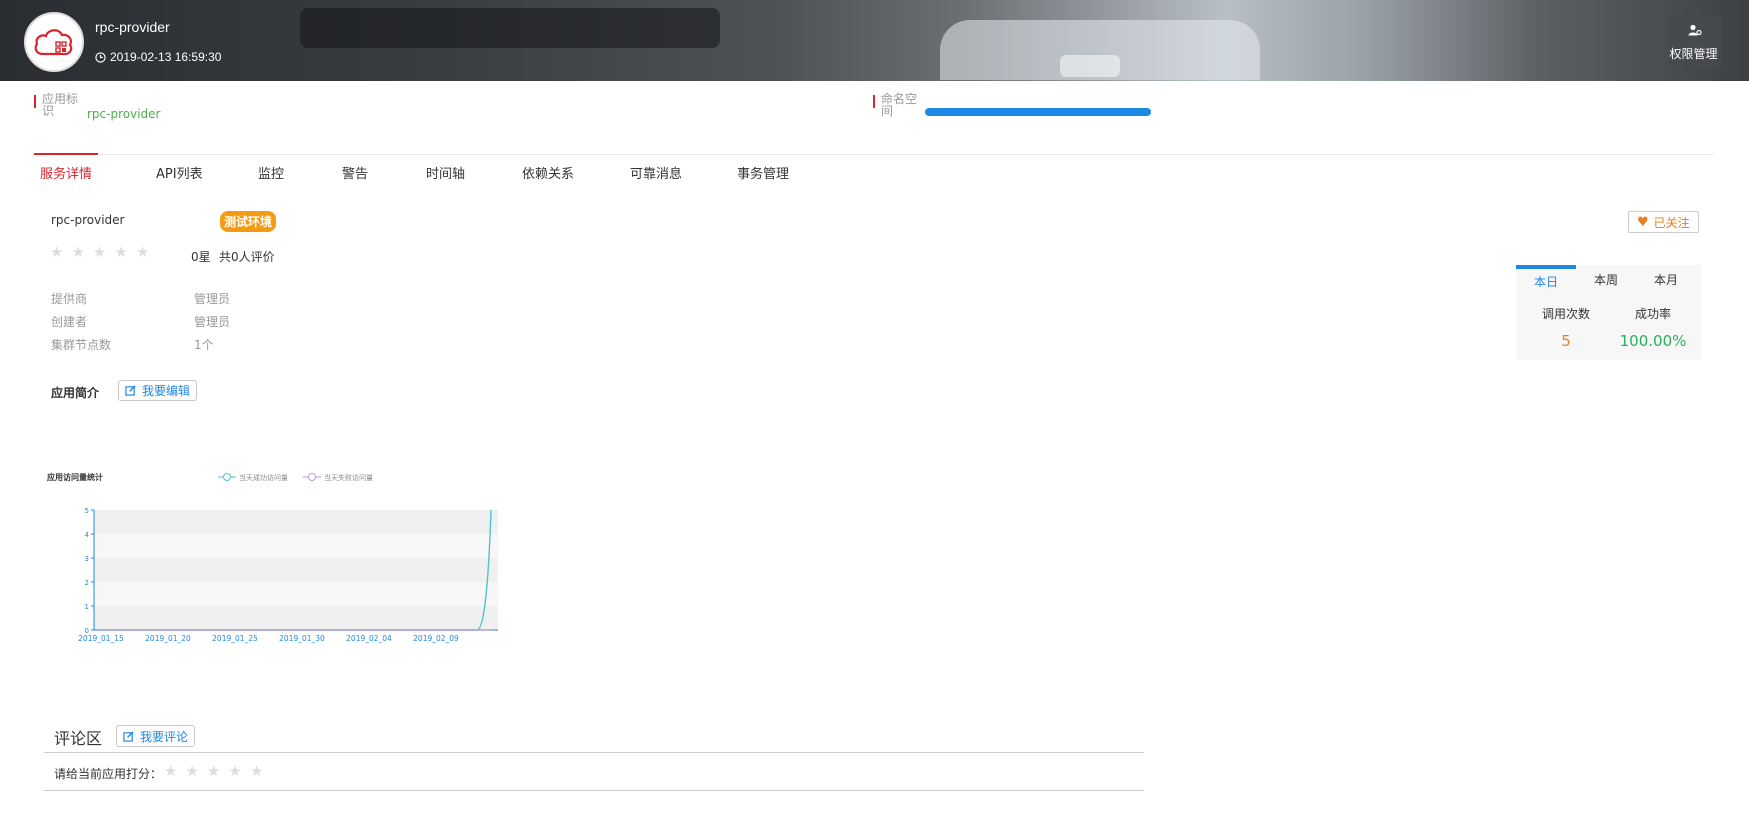  Describe the element at coordinates (1652, 314) in the screenshot. I see `success-rate-label: 成功率` at that location.